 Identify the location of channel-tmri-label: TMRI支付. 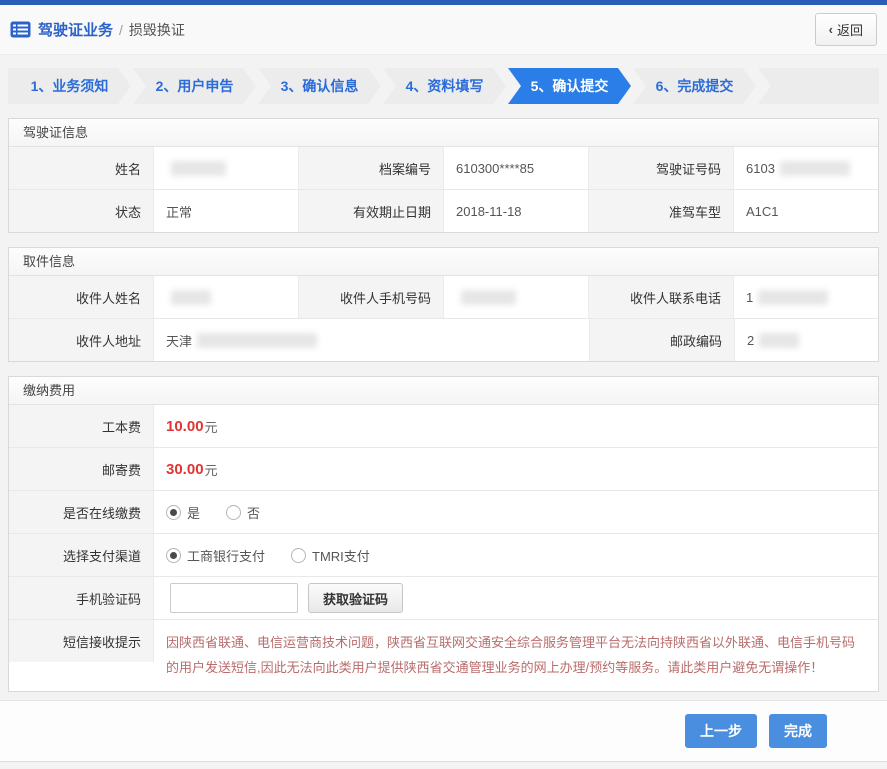
(341, 556).